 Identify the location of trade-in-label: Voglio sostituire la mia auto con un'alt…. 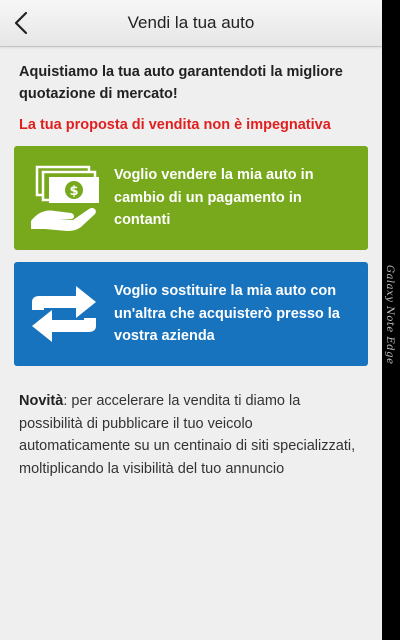
(227, 314).